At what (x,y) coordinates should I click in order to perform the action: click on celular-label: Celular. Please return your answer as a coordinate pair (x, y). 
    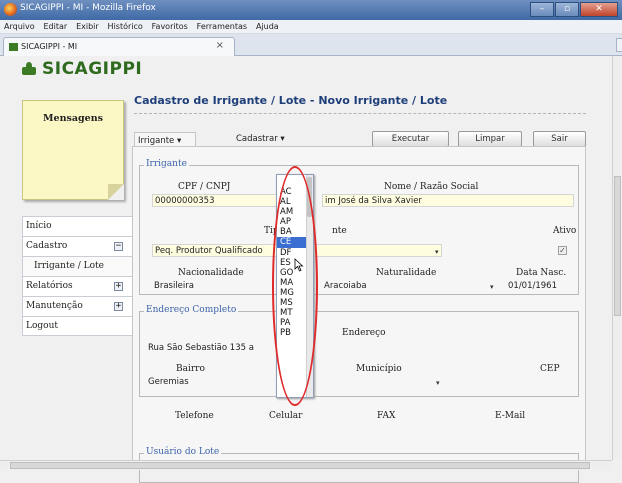
    Looking at the image, I should click on (286, 416).